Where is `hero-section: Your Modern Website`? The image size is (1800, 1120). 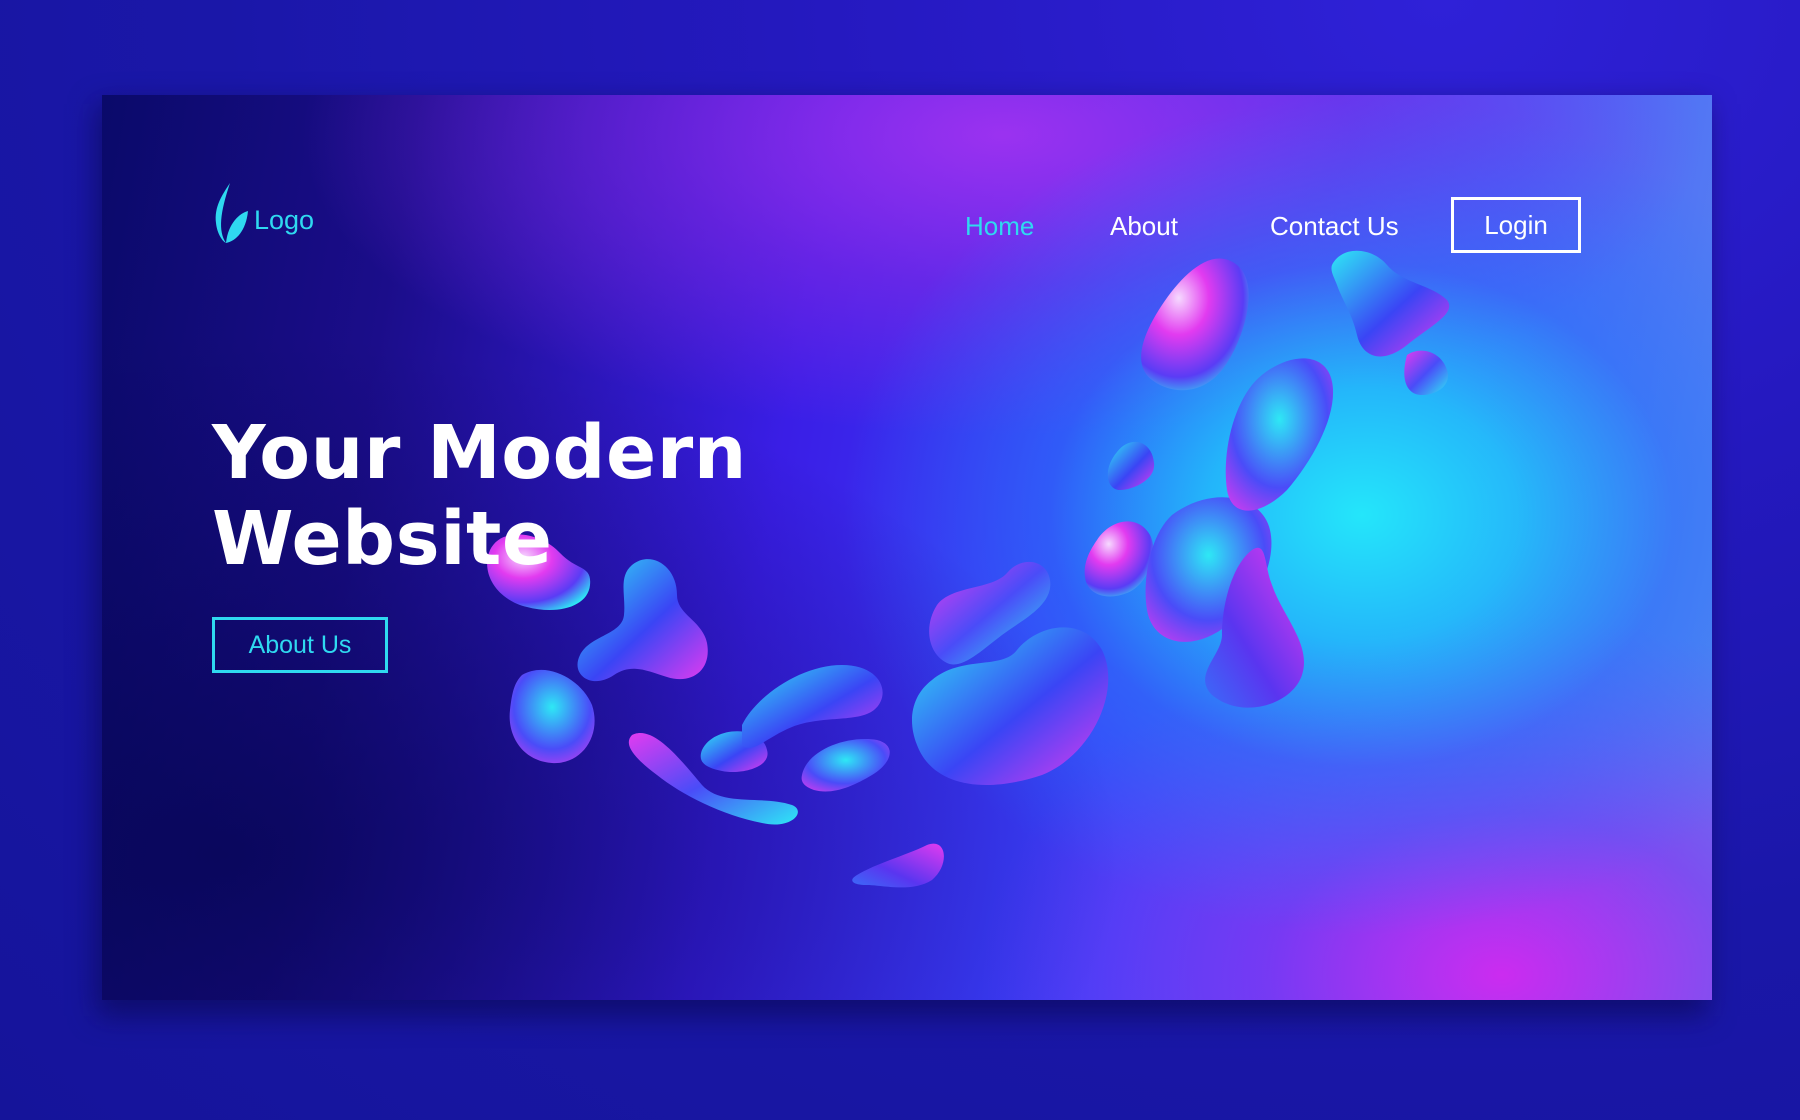
hero-section: Your Modern Website is located at coordinates (512, 496).